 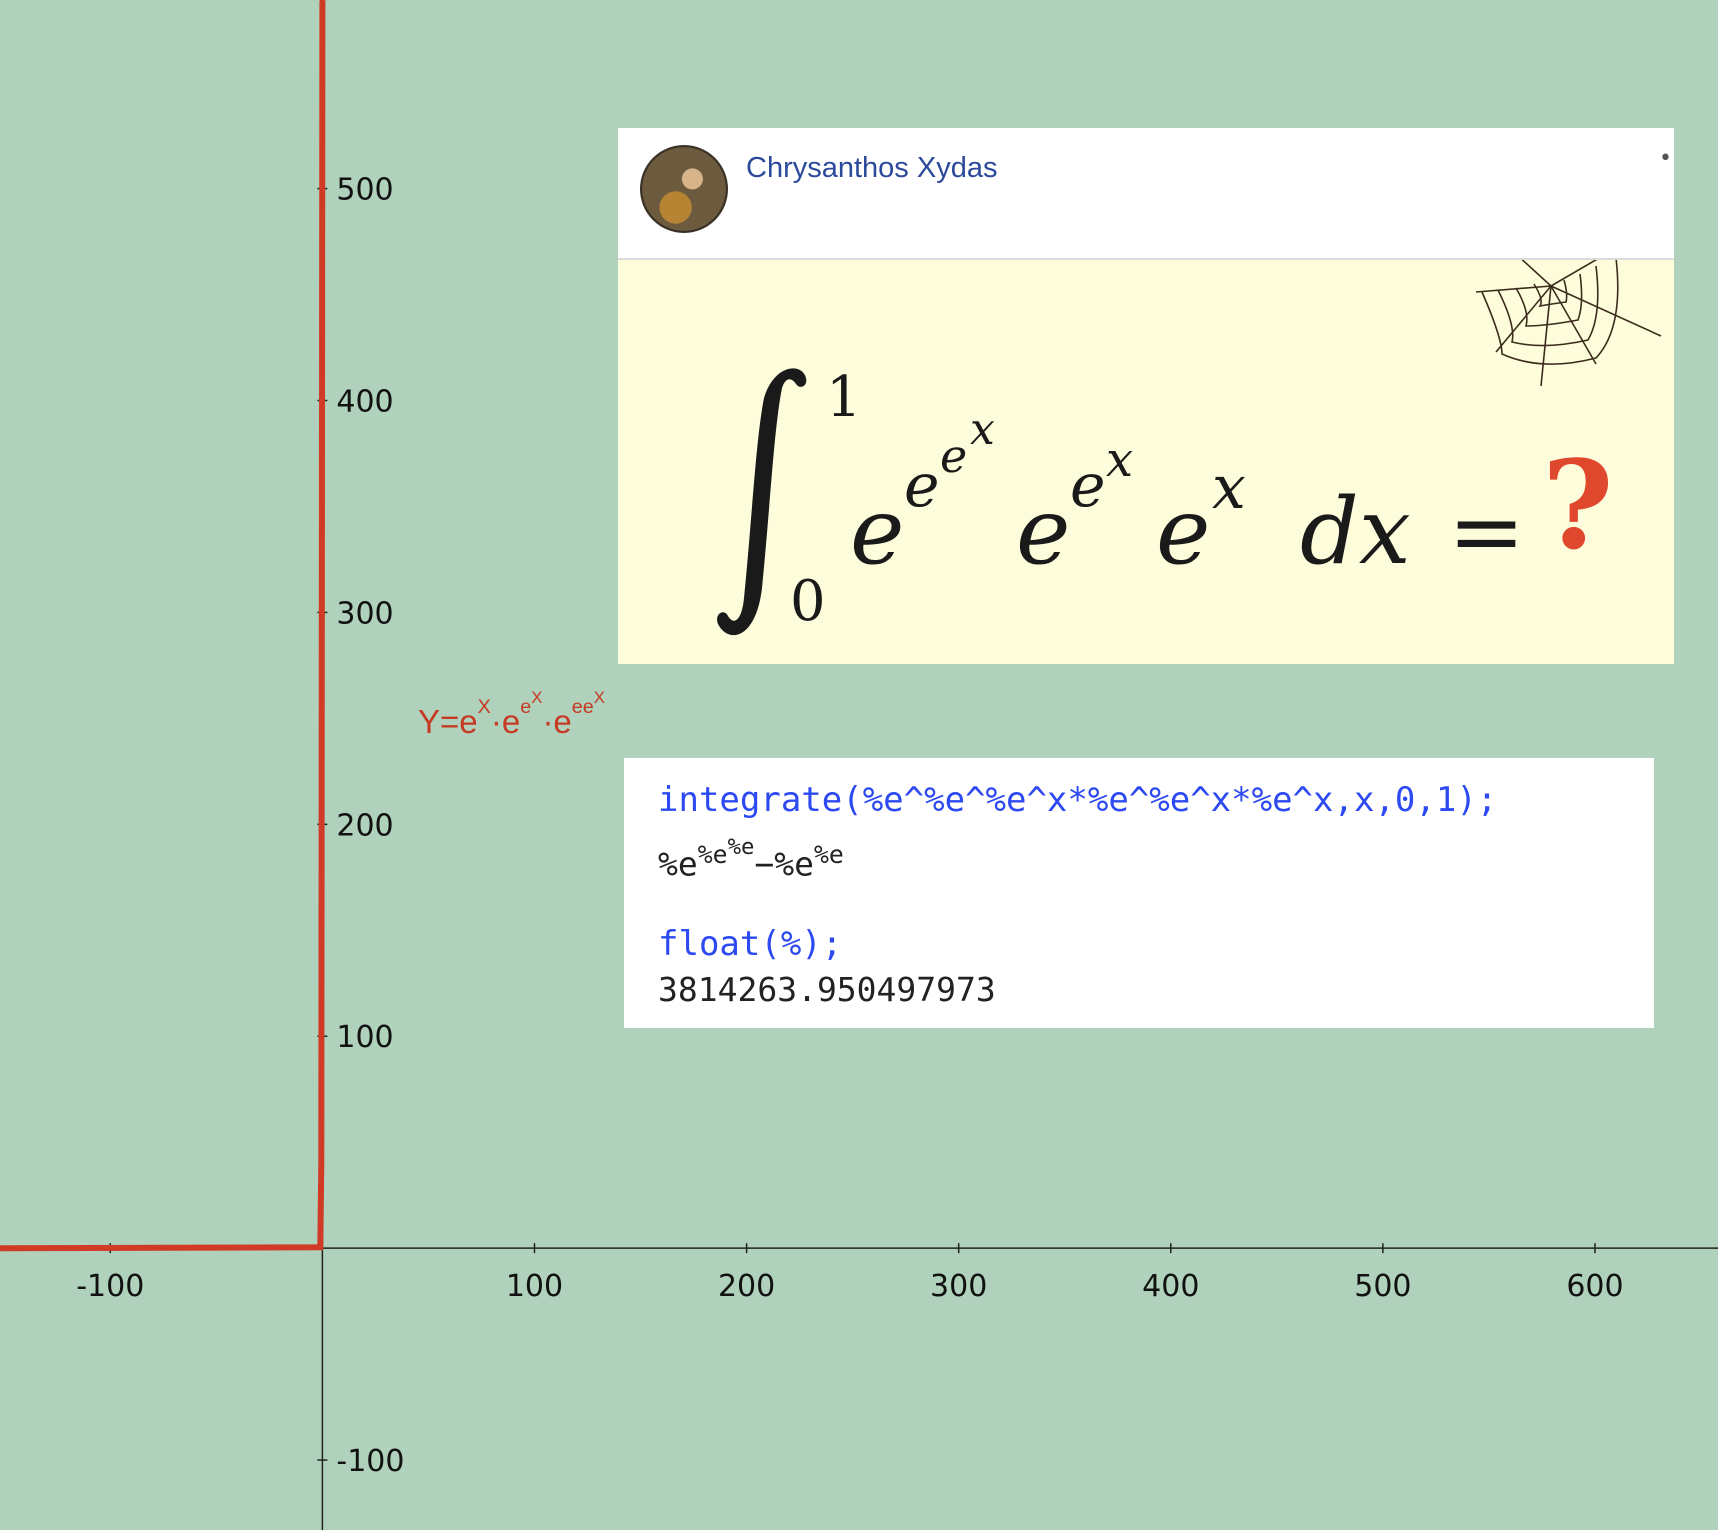 I want to click on maxima-output-numeric: 3814263.950497973, so click(x=827, y=989).